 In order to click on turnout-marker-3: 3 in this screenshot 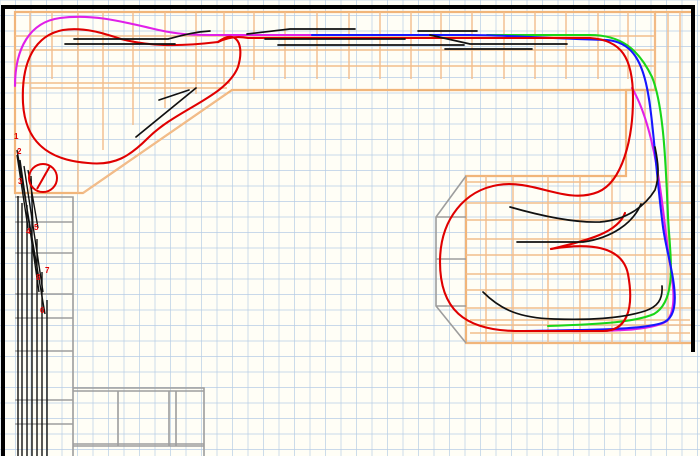, I will do `click(20, 181)`.